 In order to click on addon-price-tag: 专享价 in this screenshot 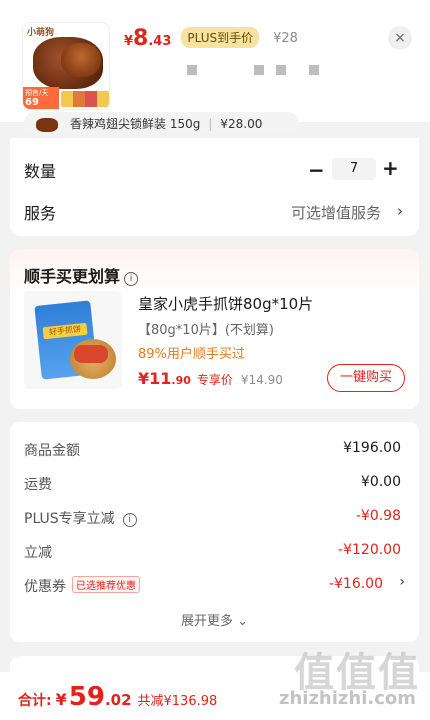, I will do `click(214, 380)`.